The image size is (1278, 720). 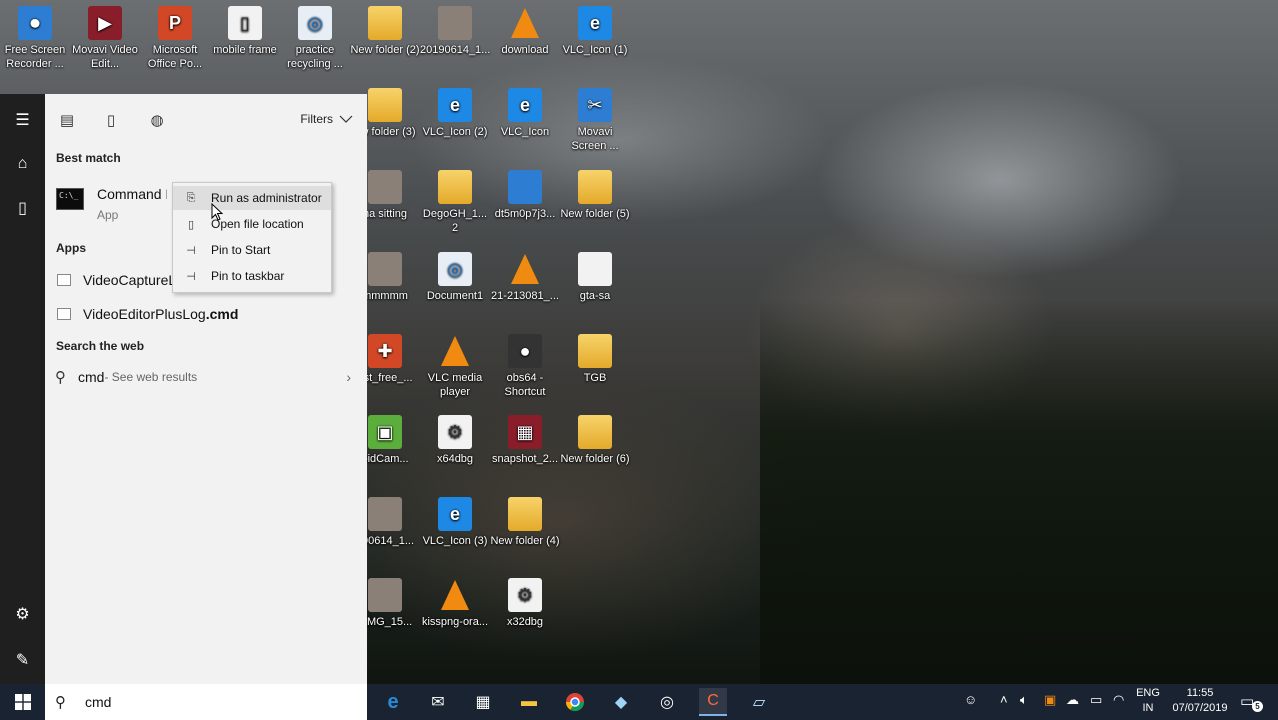 What do you see at coordinates (1072, 700) in the screenshot?
I see `onedrive-icon: ☁` at bounding box center [1072, 700].